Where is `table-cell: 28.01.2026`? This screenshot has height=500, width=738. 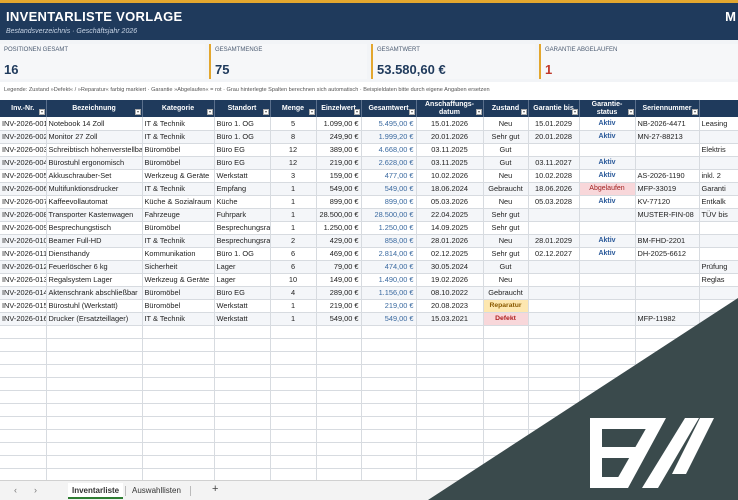 table-cell: 28.01.2026 is located at coordinates (450, 241).